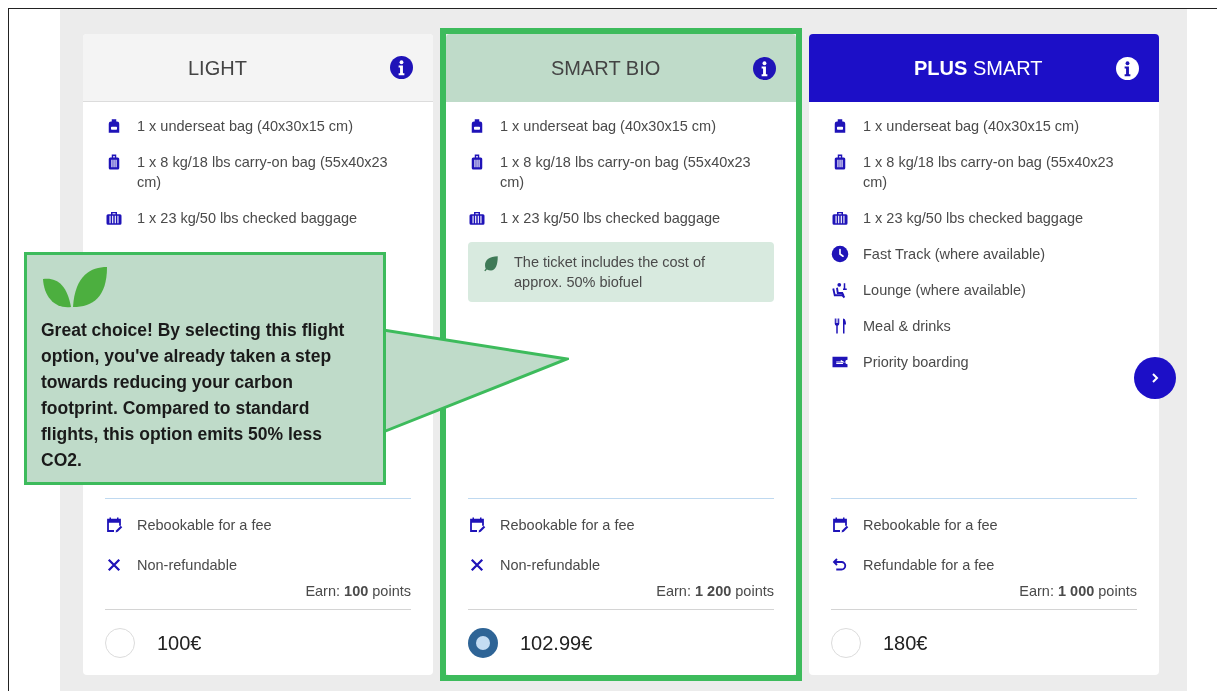 The width and height of the screenshot is (1217, 691). What do you see at coordinates (217, 68) in the screenshot?
I see `fare-title: LIGHT` at bounding box center [217, 68].